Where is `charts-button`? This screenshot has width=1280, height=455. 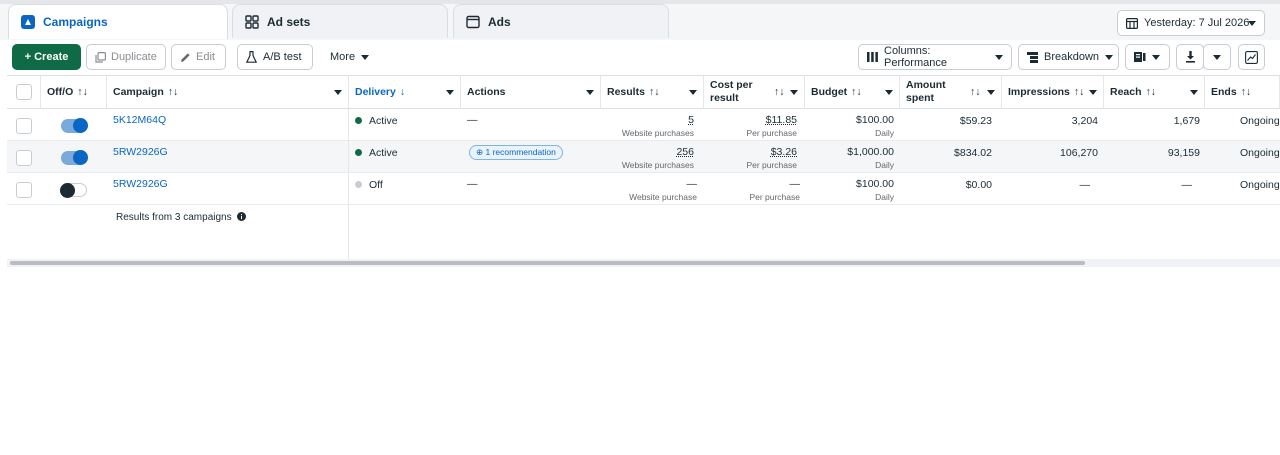 charts-button is located at coordinates (1251, 57).